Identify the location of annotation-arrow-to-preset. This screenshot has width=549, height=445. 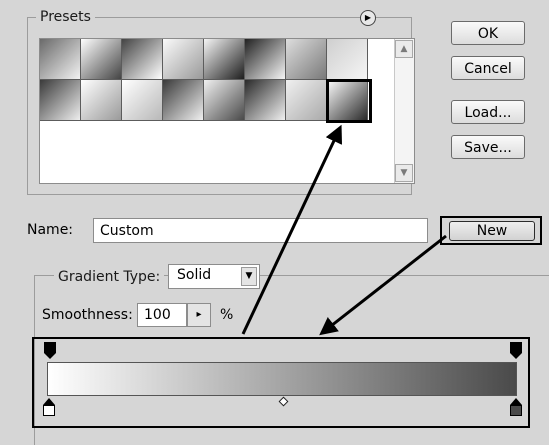
(292, 229).